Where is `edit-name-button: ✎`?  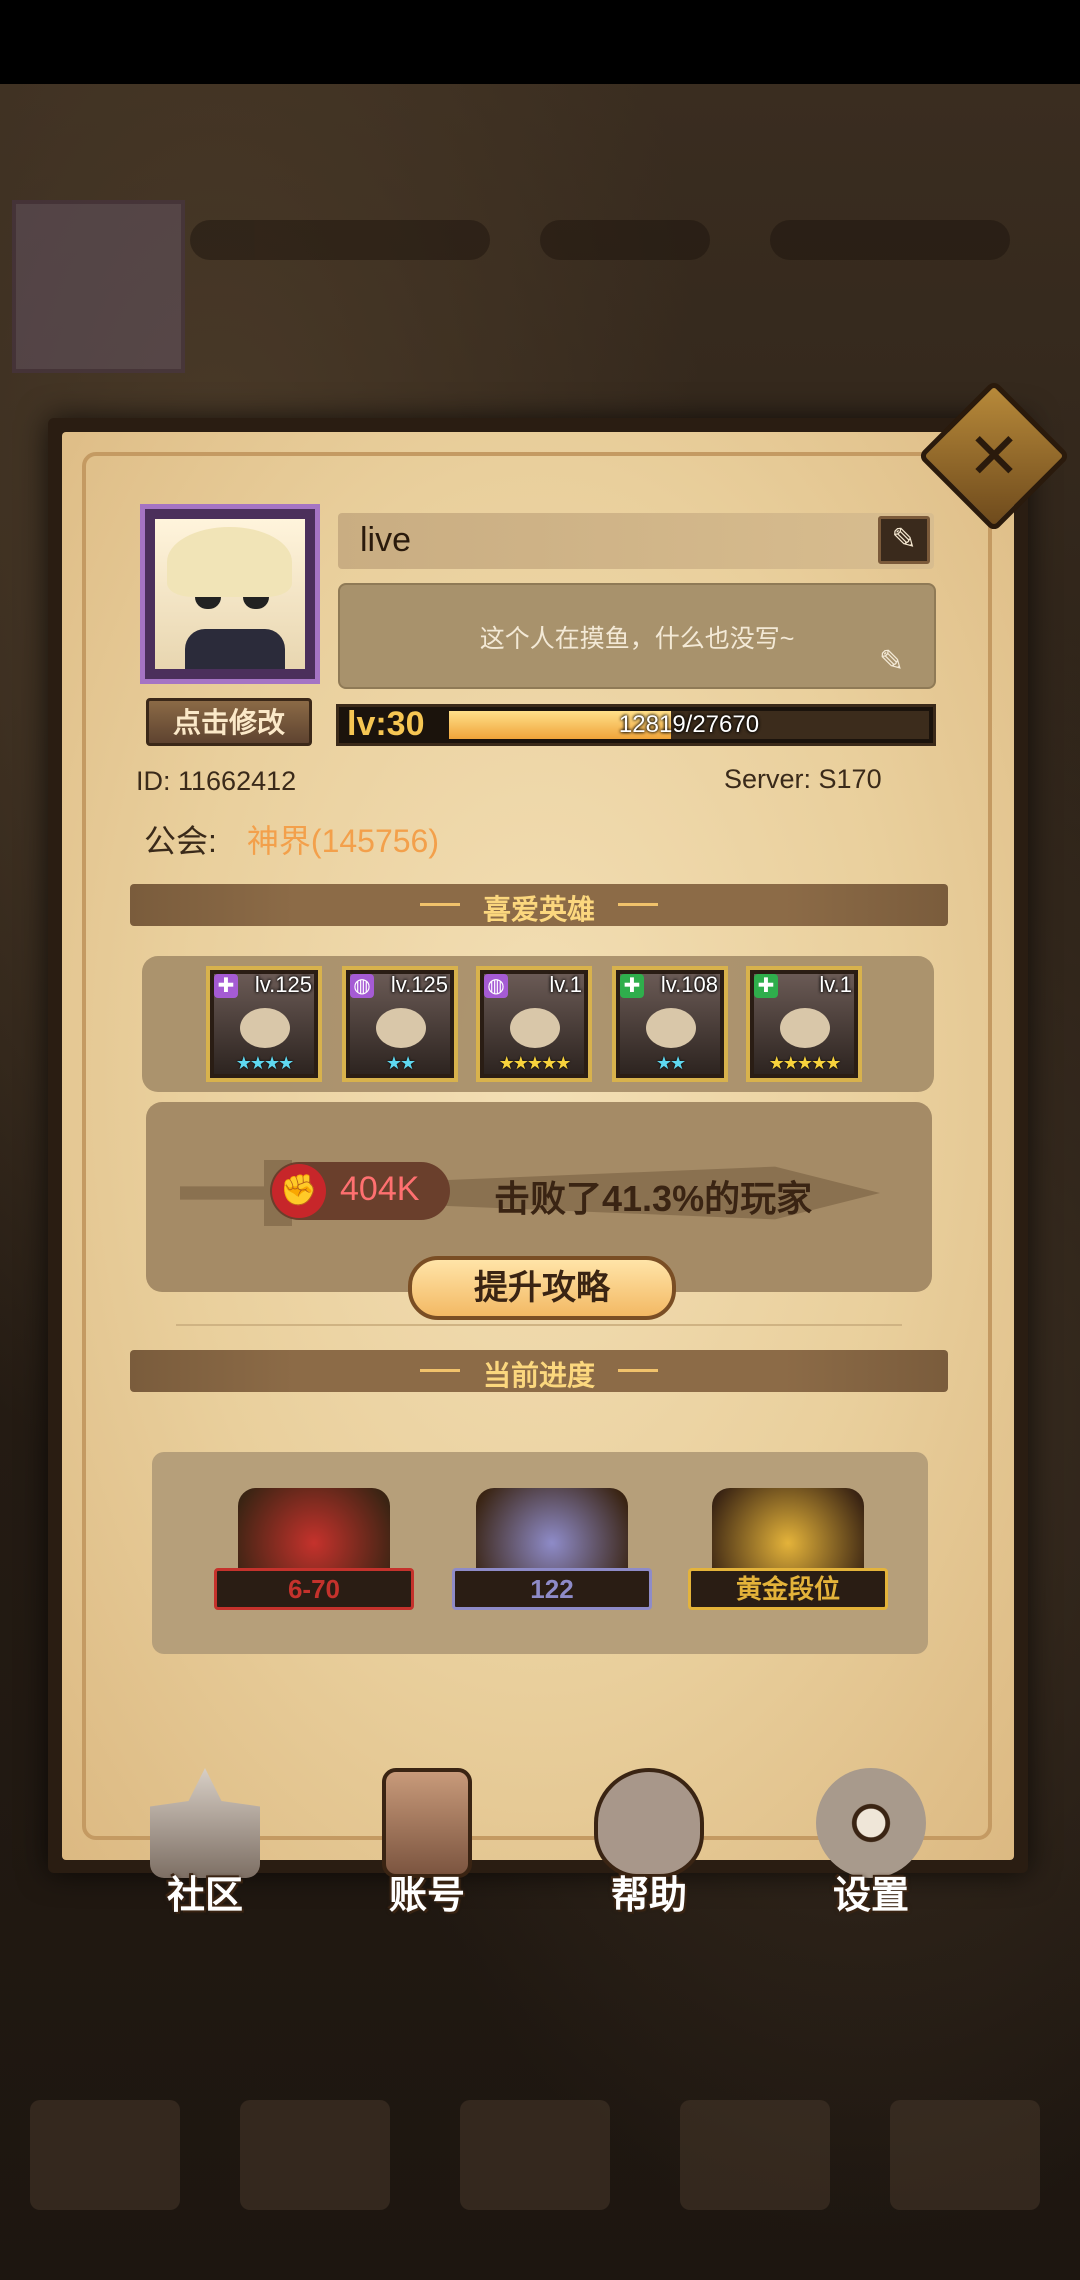
edit-name-button: ✎ is located at coordinates (904, 540).